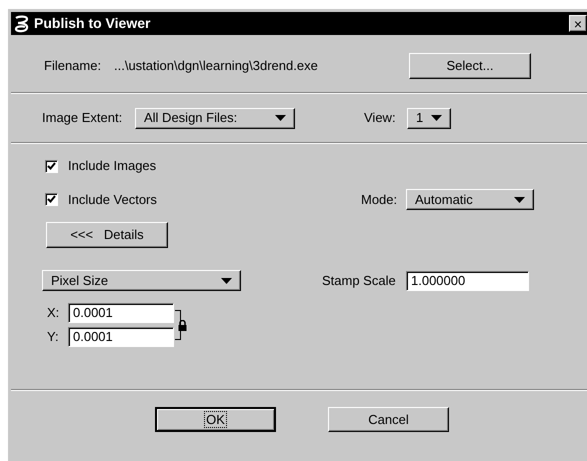 The image size is (587, 461). Describe the element at coordinates (216, 66) in the screenshot. I see `filename-text: ...\ustation\dgn\learning\3drend.exe` at that location.